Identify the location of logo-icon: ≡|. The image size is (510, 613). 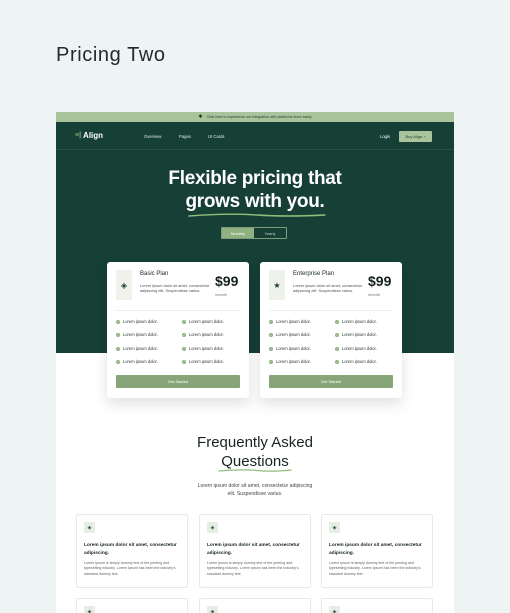
(78, 135).